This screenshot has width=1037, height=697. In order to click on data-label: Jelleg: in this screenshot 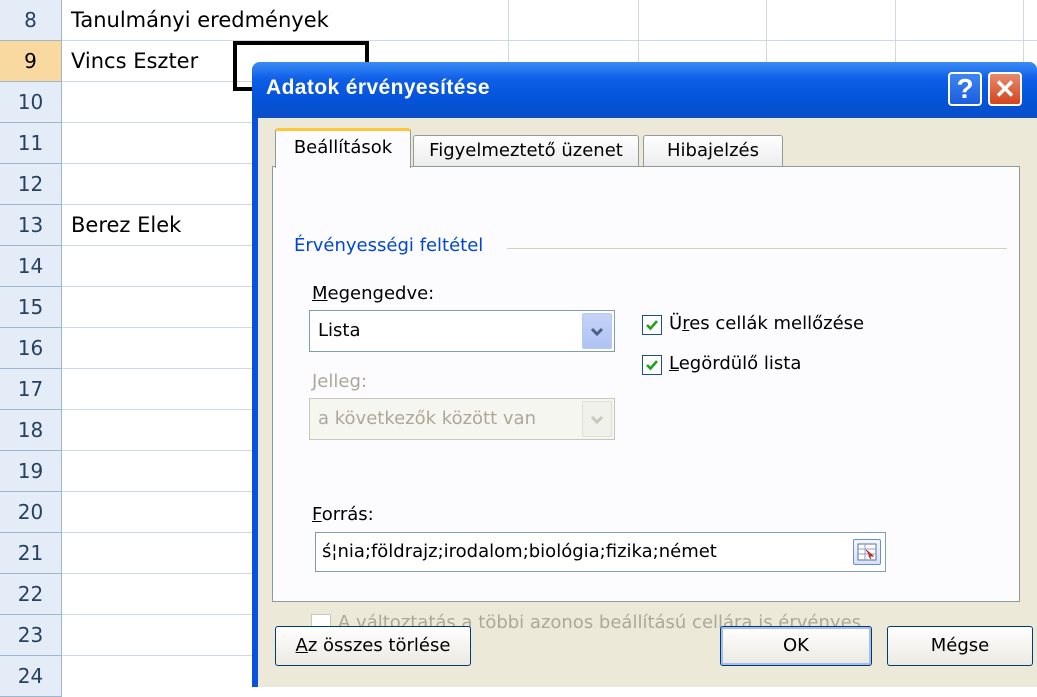, I will do `click(339, 381)`.